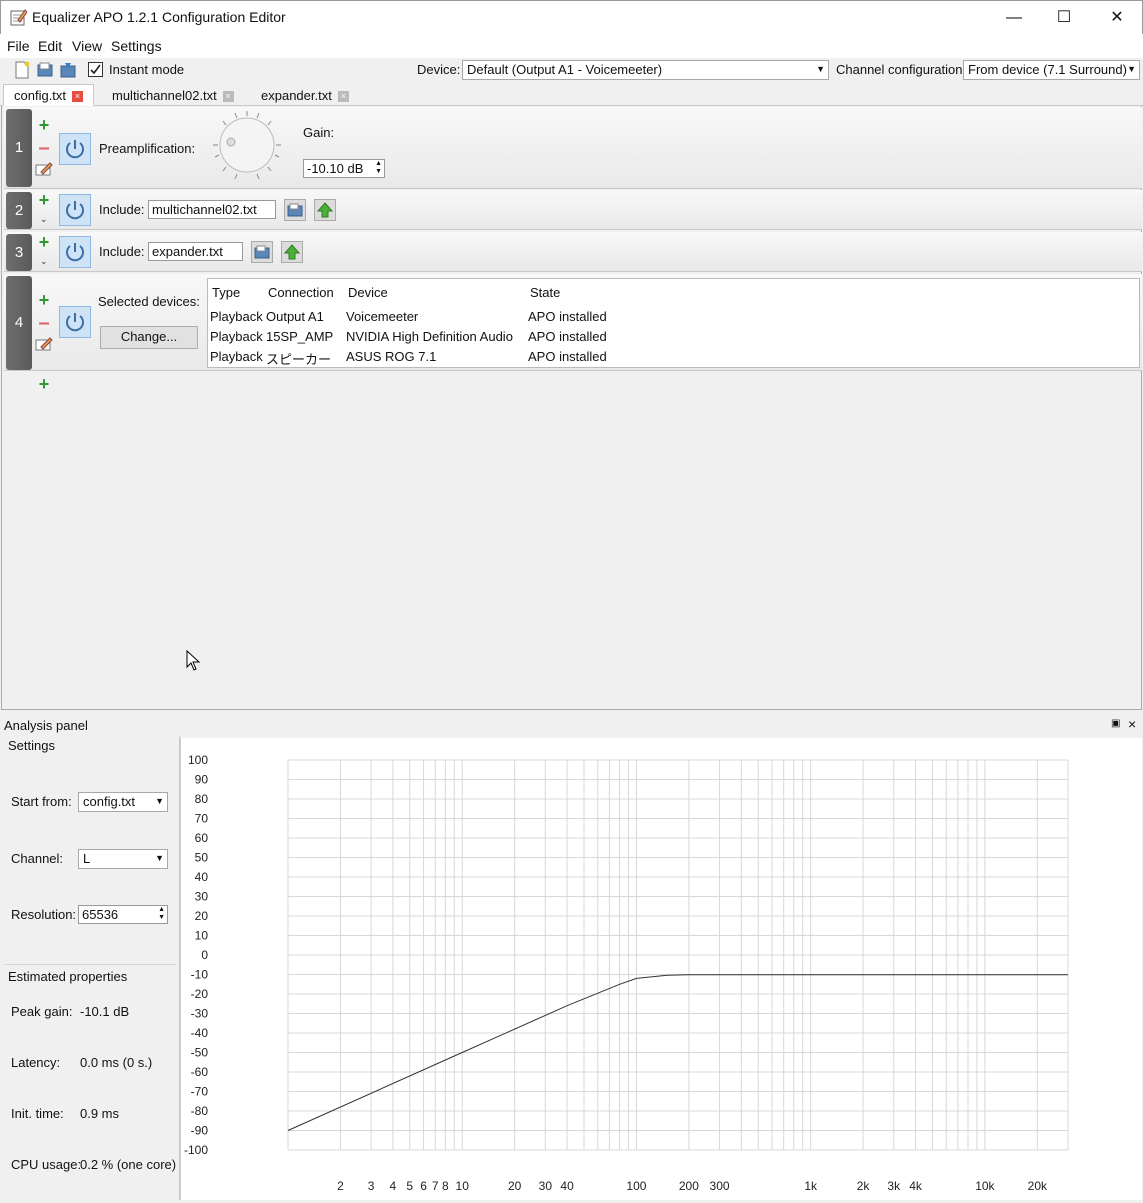 The image size is (1143, 1203). What do you see at coordinates (439, 69) in the screenshot?
I see `device-label: Device:` at bounding box center [439, 69].